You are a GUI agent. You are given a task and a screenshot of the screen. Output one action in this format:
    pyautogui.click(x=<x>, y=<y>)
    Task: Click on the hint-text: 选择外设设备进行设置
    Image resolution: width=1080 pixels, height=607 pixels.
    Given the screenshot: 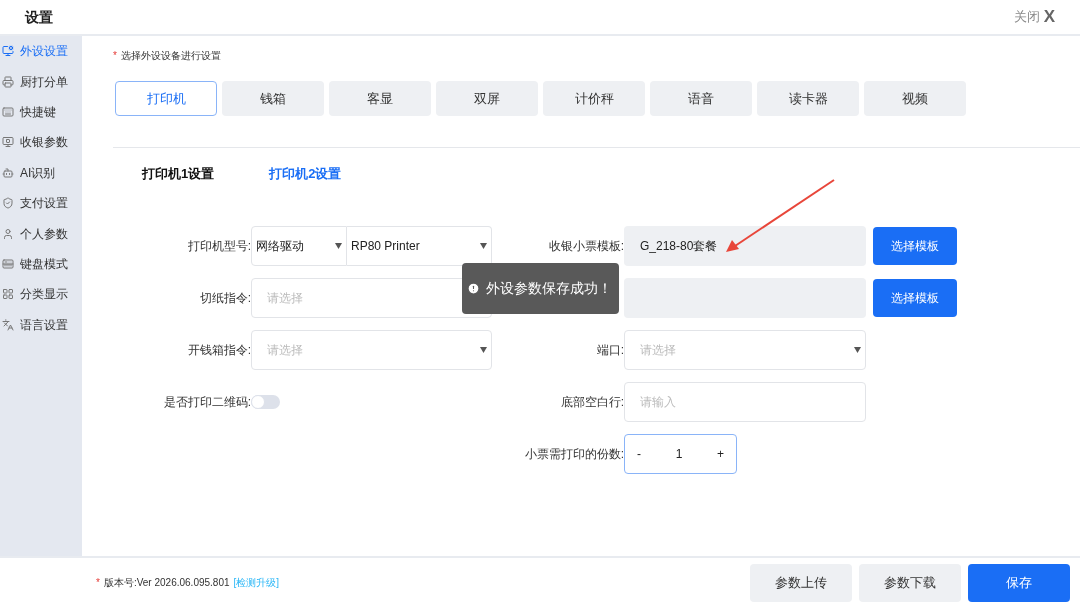 What is the action you would take?
    pyautogui.click(x=170, y=55)
    